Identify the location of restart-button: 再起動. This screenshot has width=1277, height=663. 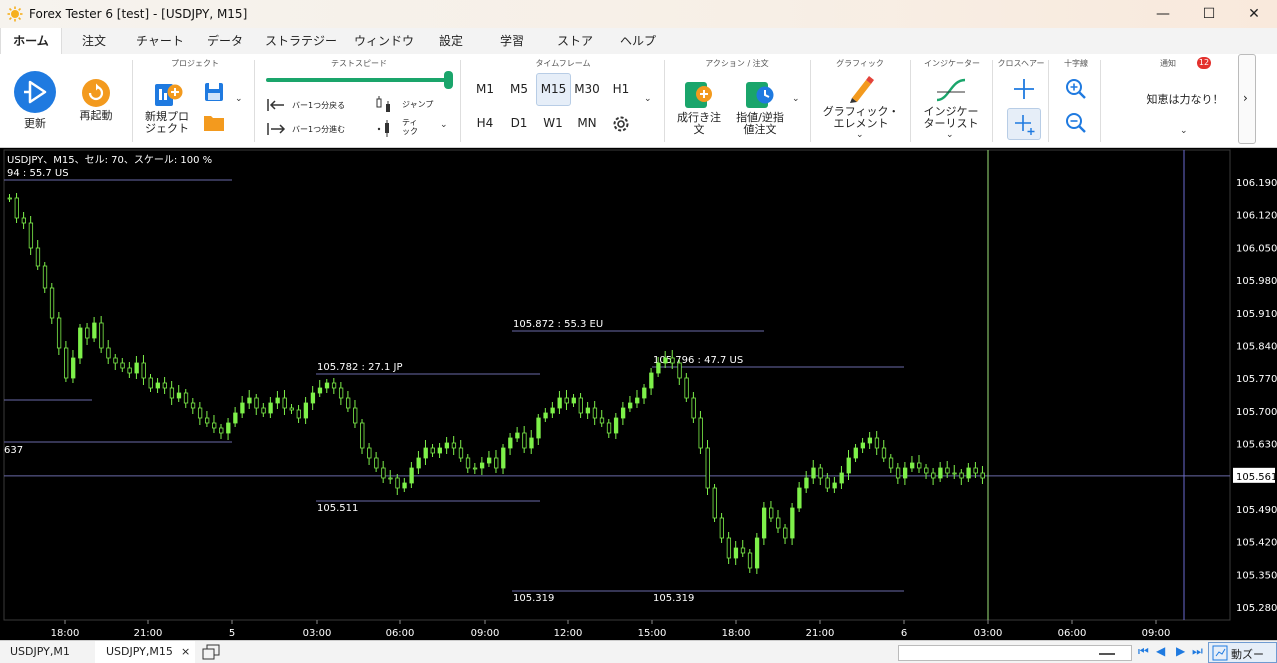
(96, 104).